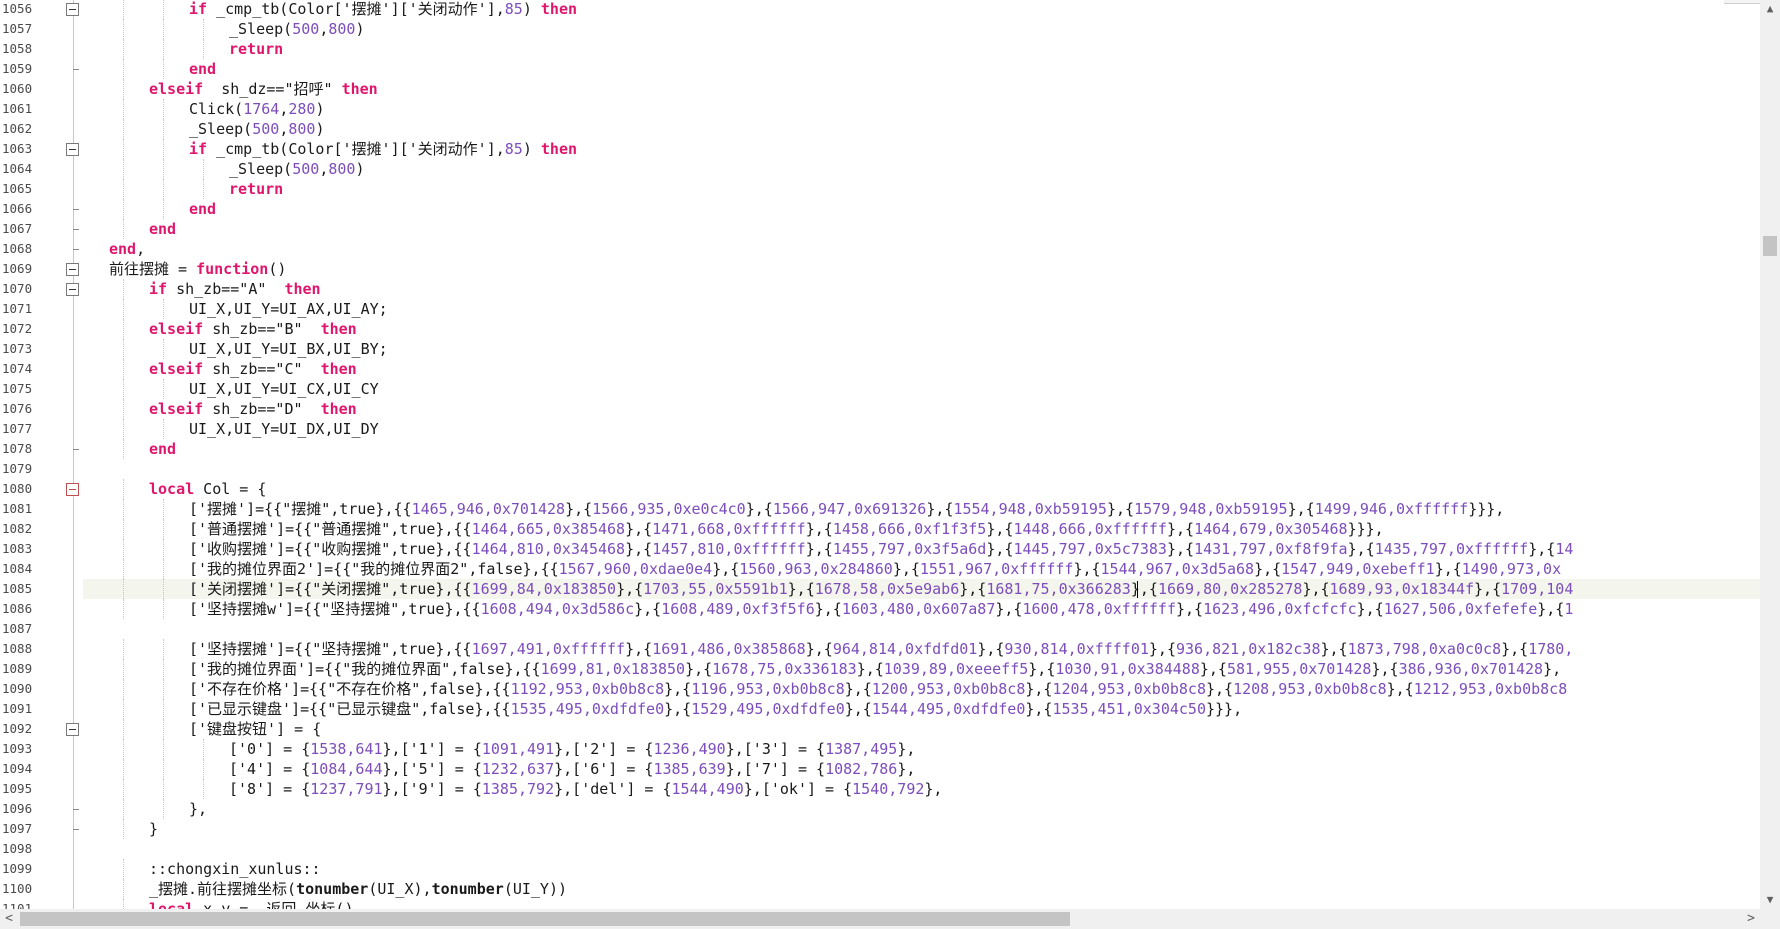 This screenshot has height=929, width=1780. Describe the element at coordinates (921, 89) in the screenshot. I see `code-text: elseif sh_dz=="招呼" then` at that location.